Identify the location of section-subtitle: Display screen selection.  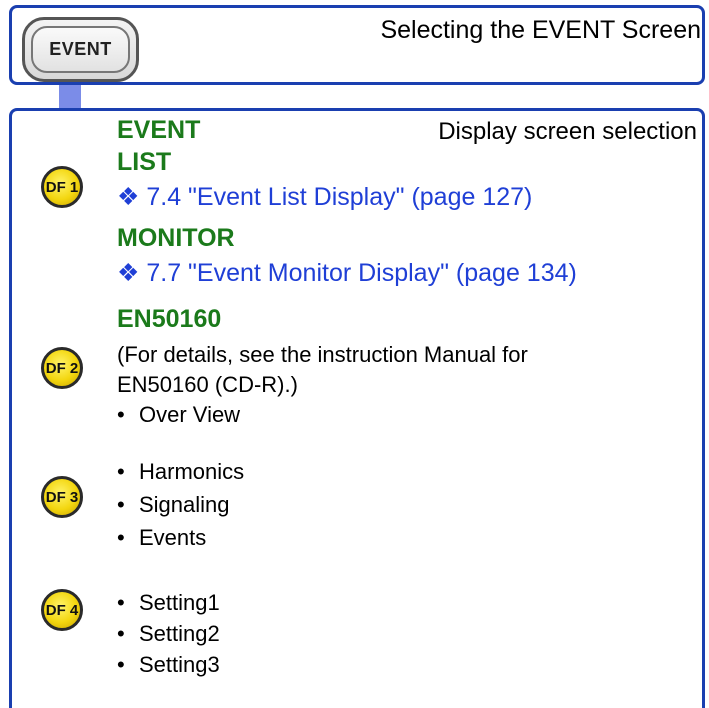
(567, 131).